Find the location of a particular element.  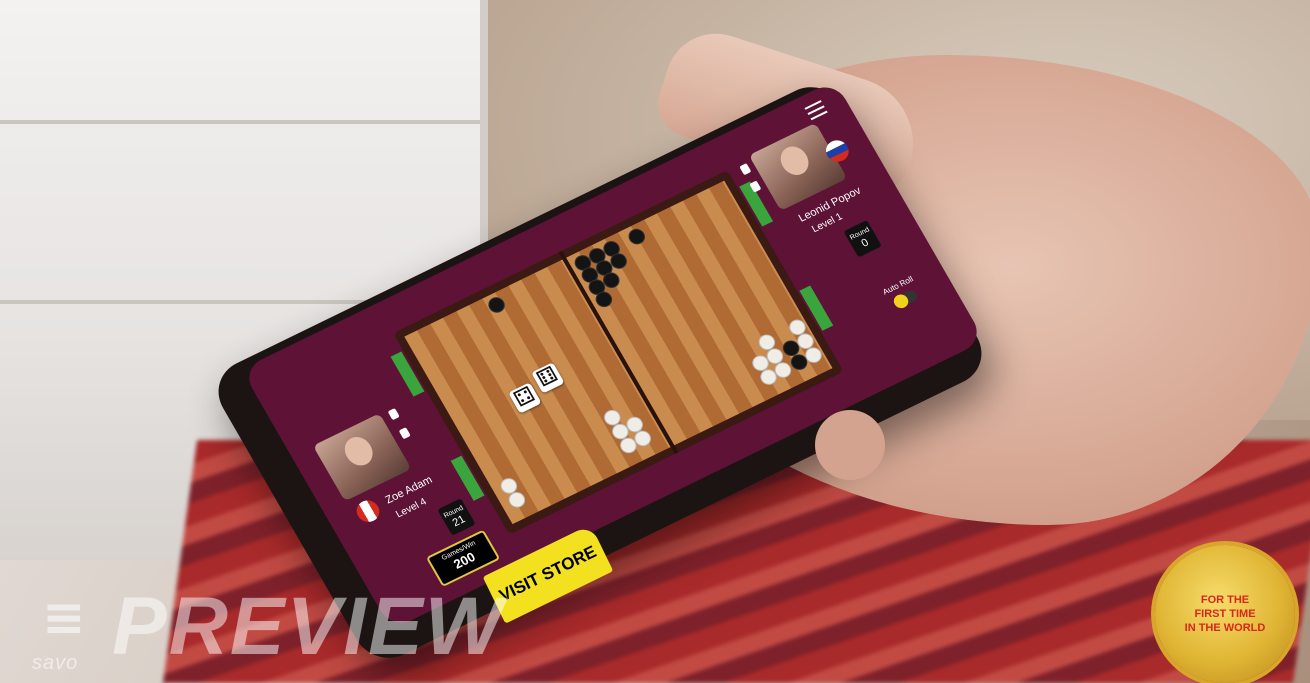

canada-flag-icon is located at coordinates (368, 511).